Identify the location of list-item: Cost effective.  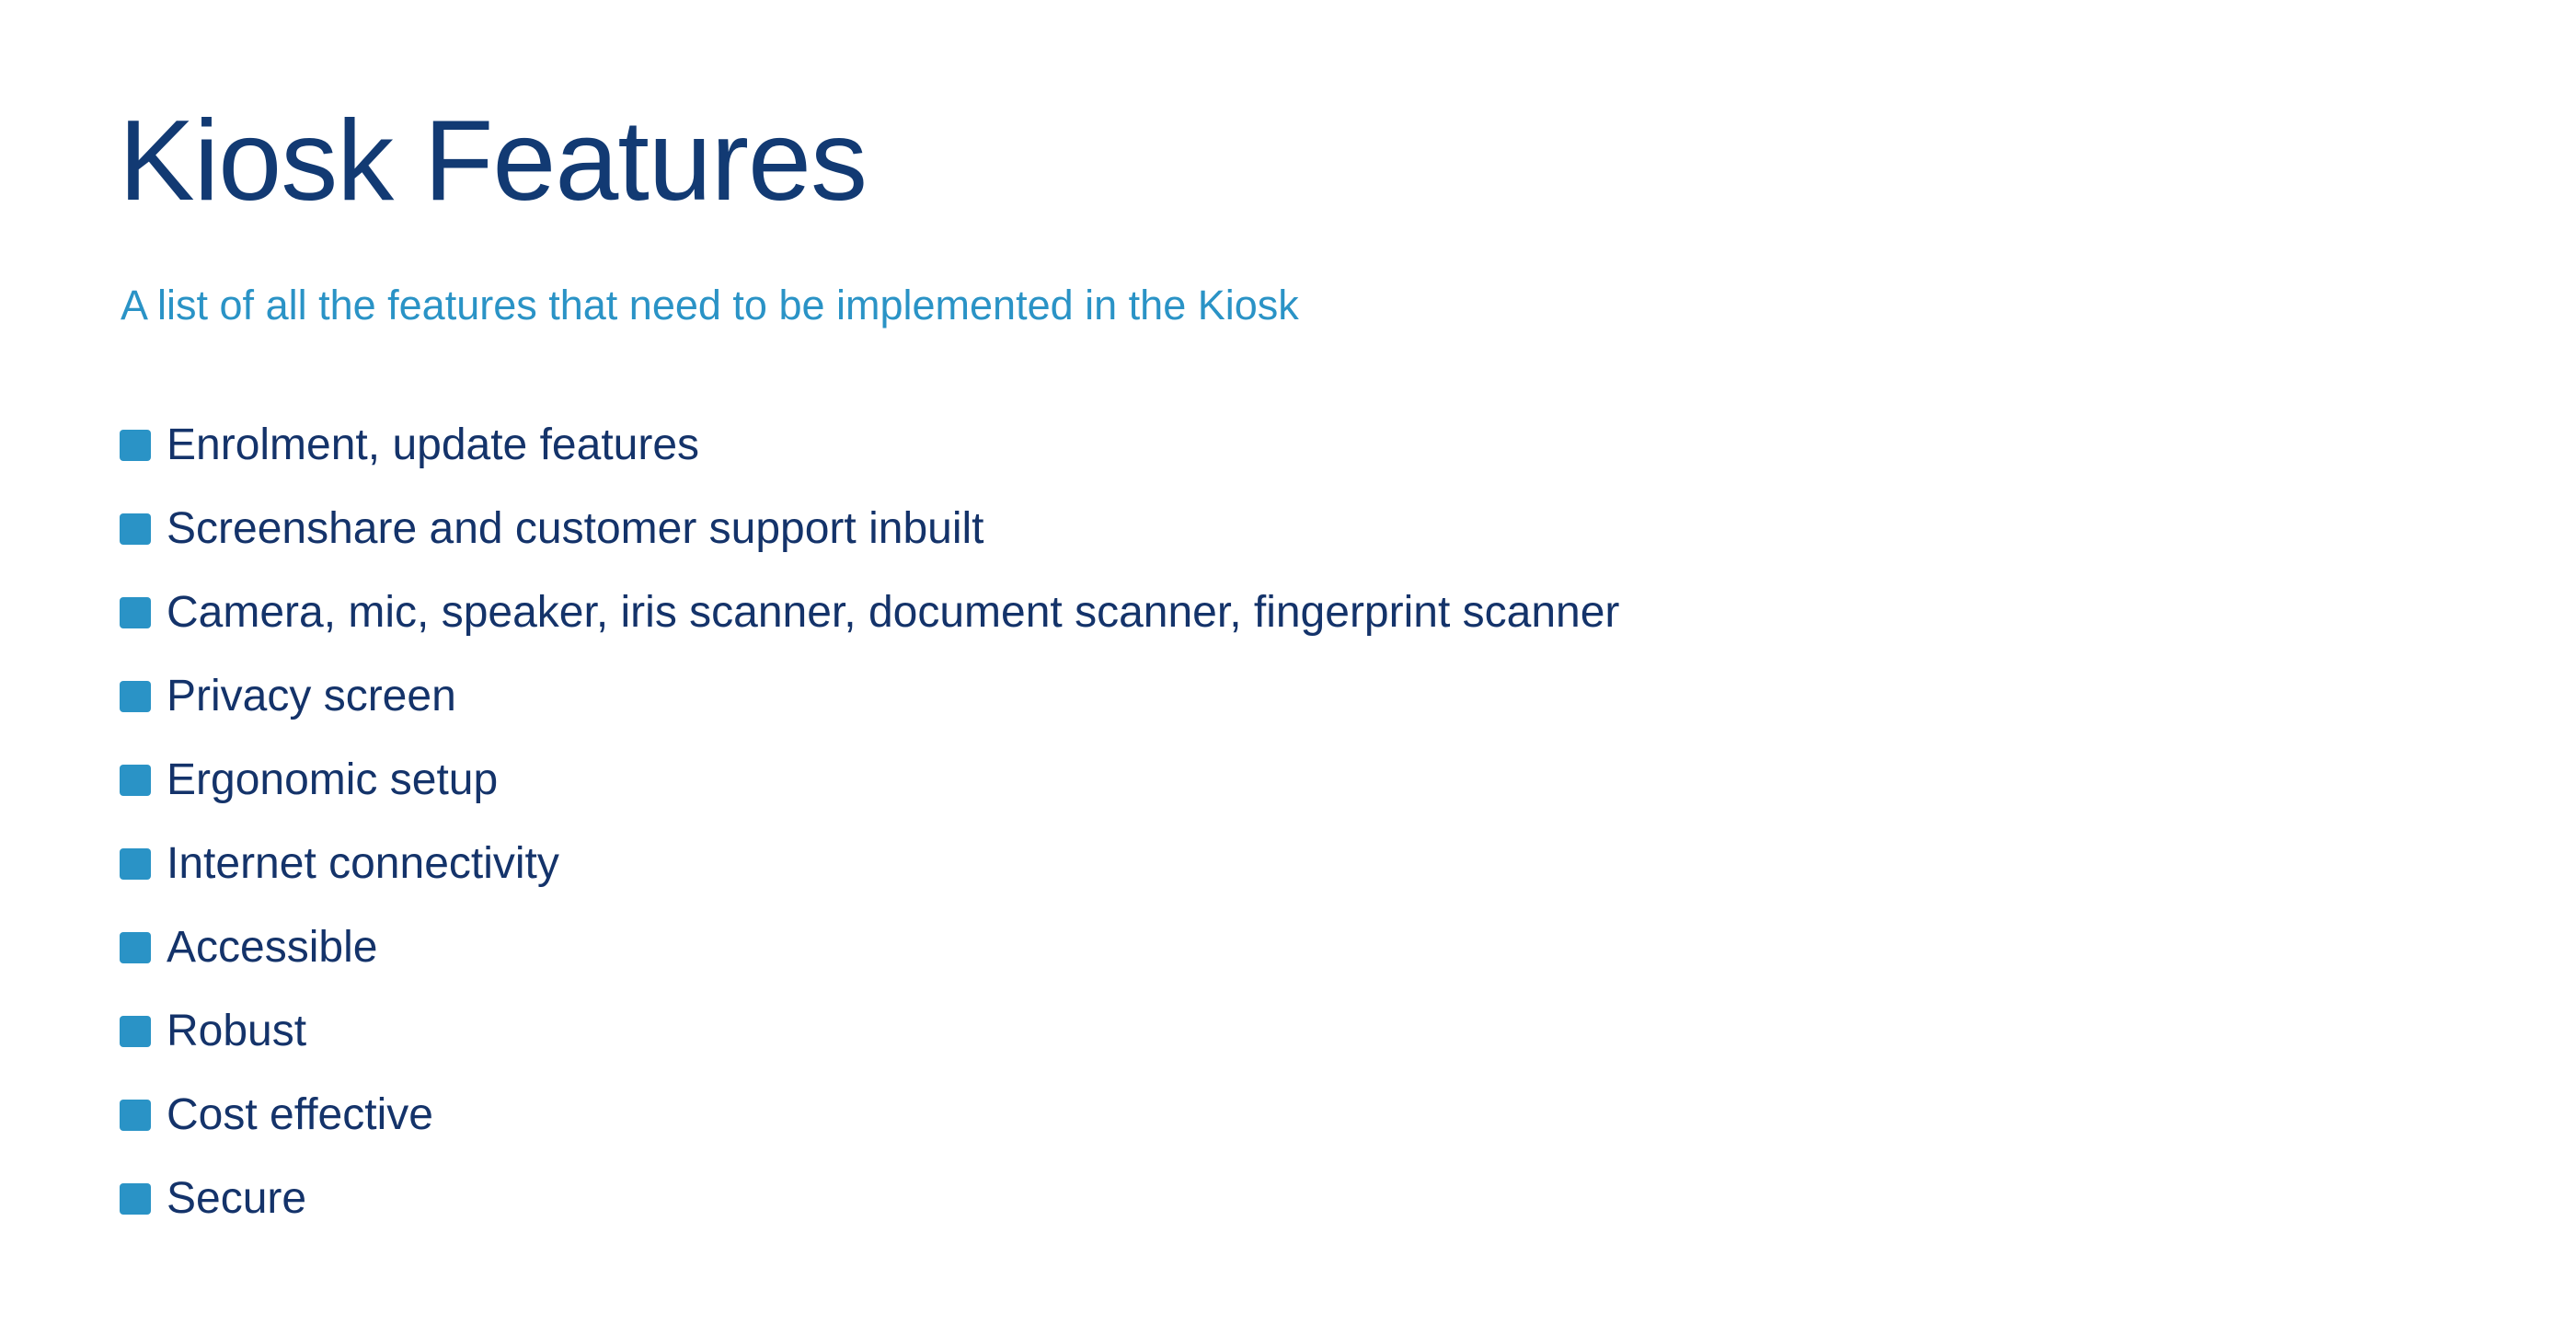
(869, 1115).